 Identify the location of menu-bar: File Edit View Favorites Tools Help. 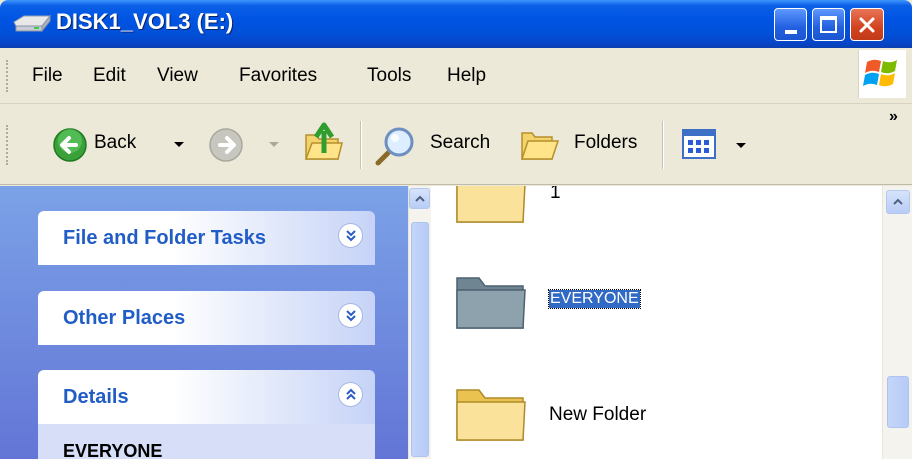
(456, 76).